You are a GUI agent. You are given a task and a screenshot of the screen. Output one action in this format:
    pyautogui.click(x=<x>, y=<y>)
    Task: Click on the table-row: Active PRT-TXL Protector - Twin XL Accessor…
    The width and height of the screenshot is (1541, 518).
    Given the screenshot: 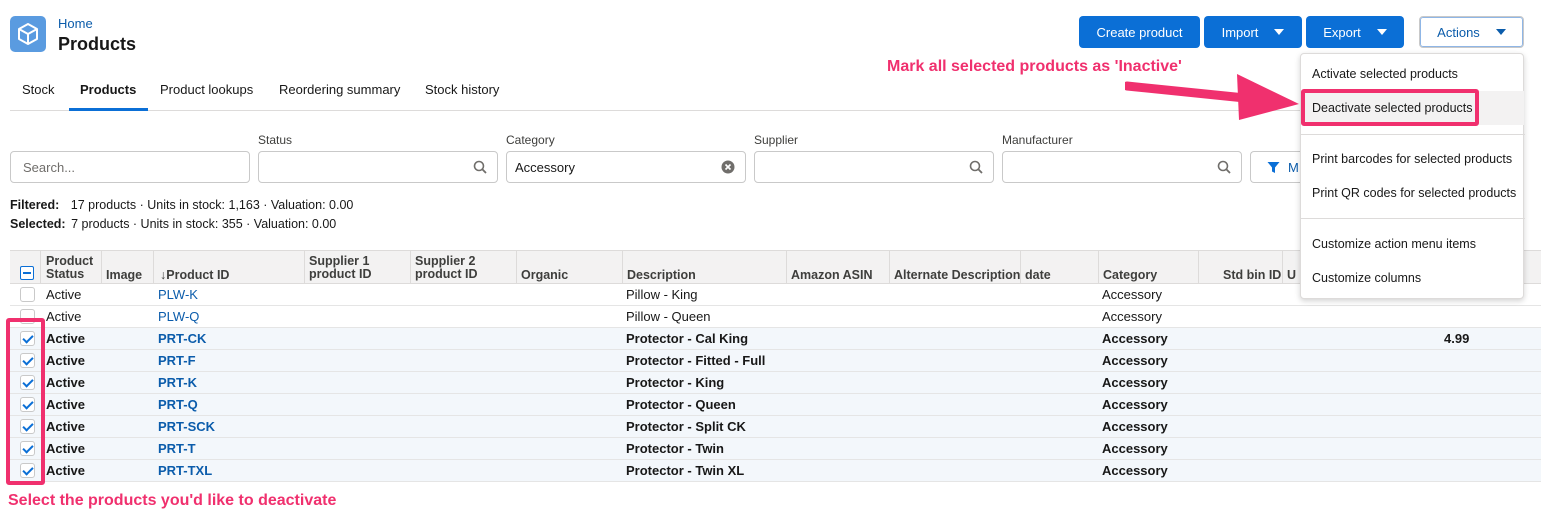 What is the action you would take?
    pyautogui.click(x=775, y=471)
    